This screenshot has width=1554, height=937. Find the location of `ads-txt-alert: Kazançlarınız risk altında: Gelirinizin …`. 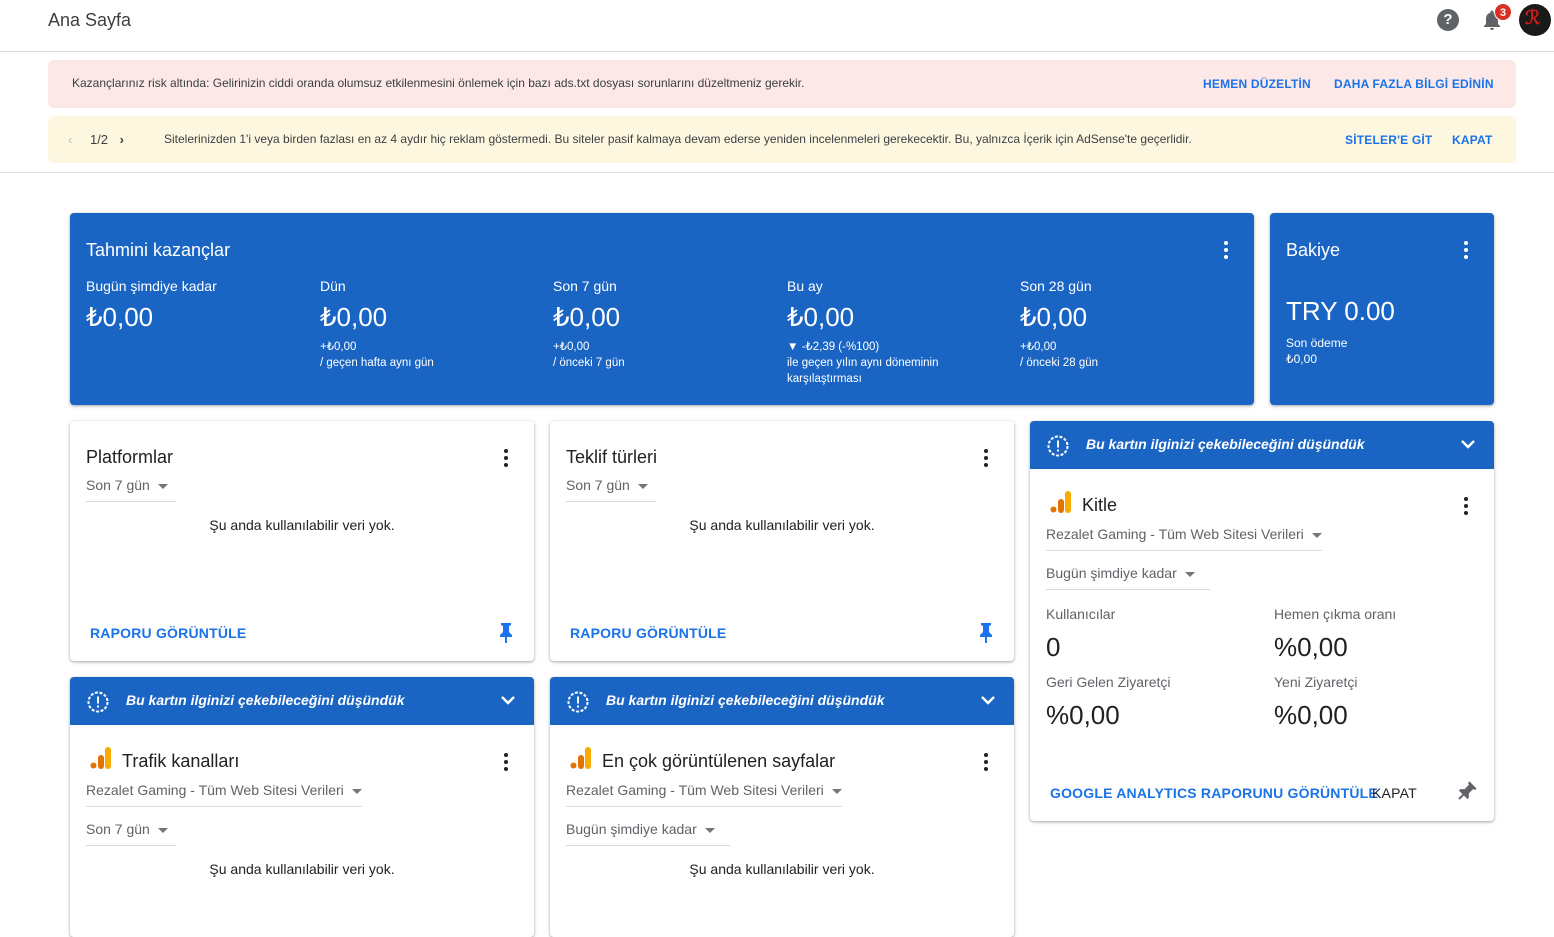

ads-txt-alert: Kazançlarınız risk altında: Gelirinizin … is located at coordinates (782, 84).